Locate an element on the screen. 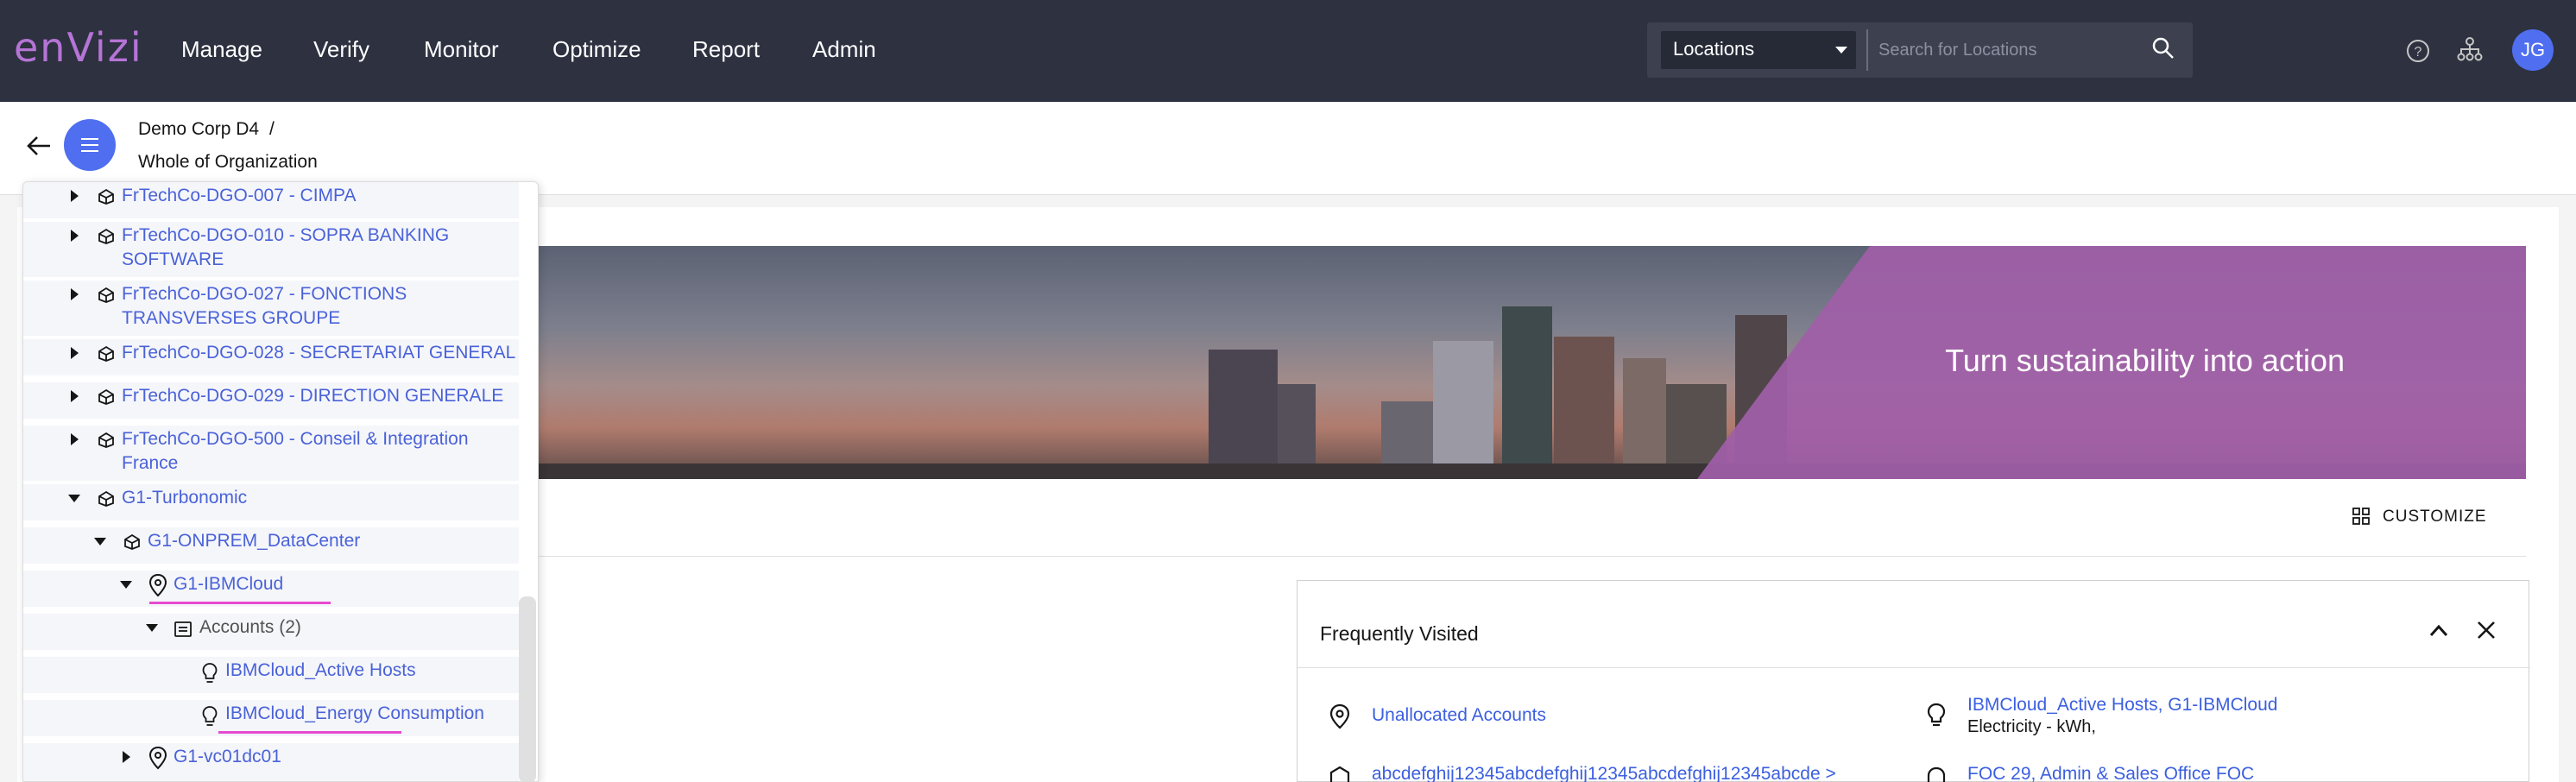 The width and height of the screenshot is (2576, 782). tree-node: FrTechCo-DGO-007 - CIMPA is located at coordinates (271, 200).